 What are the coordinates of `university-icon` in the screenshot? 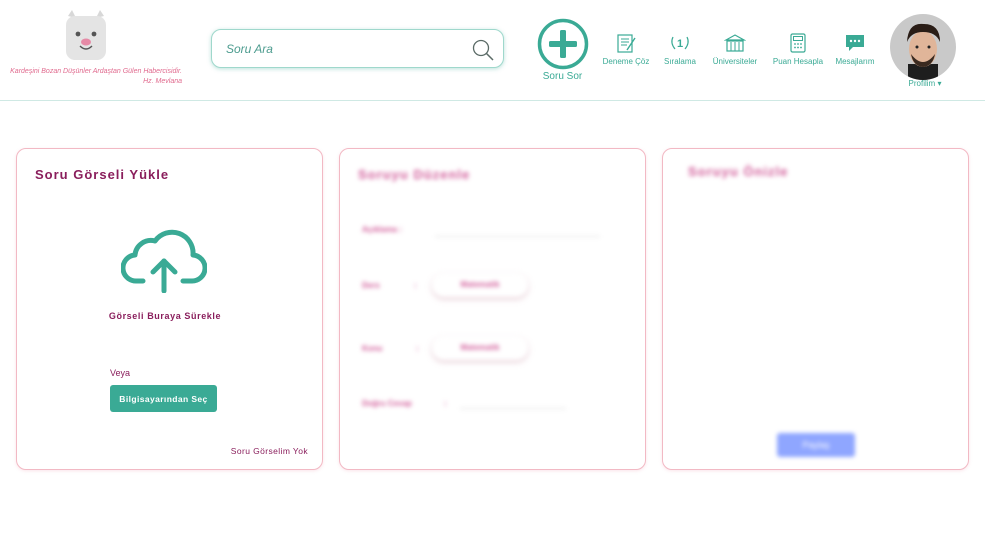 It's located at (735, 43).